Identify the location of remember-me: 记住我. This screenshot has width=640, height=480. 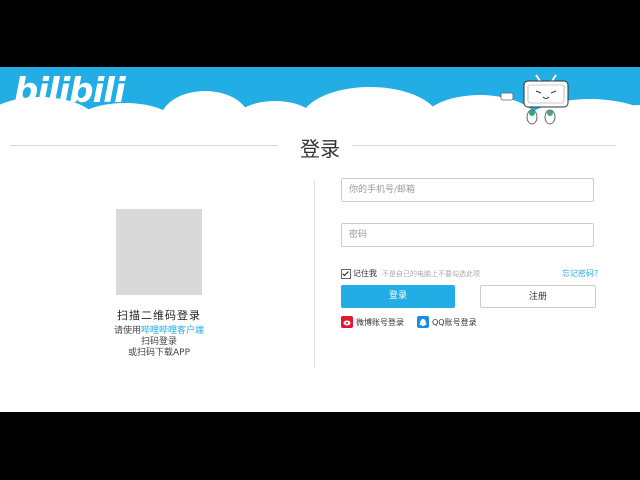
(359, 273).